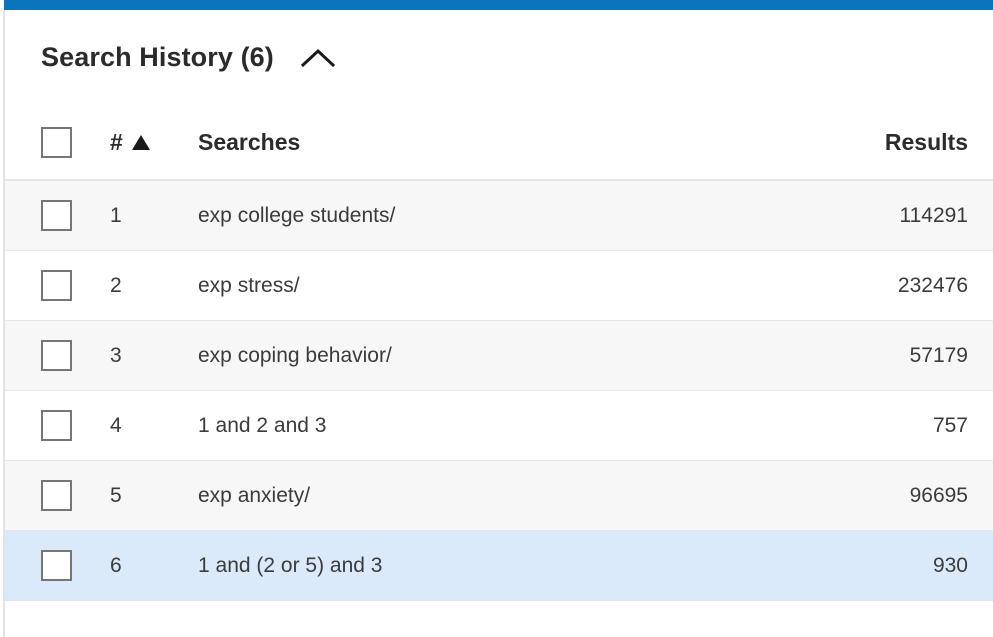 This screenshot has height=637, width=993. What do you see at coordinates (903, 285) in the screenshot?
I see `row-results-count: 232476` at bounding box center [903, 285].